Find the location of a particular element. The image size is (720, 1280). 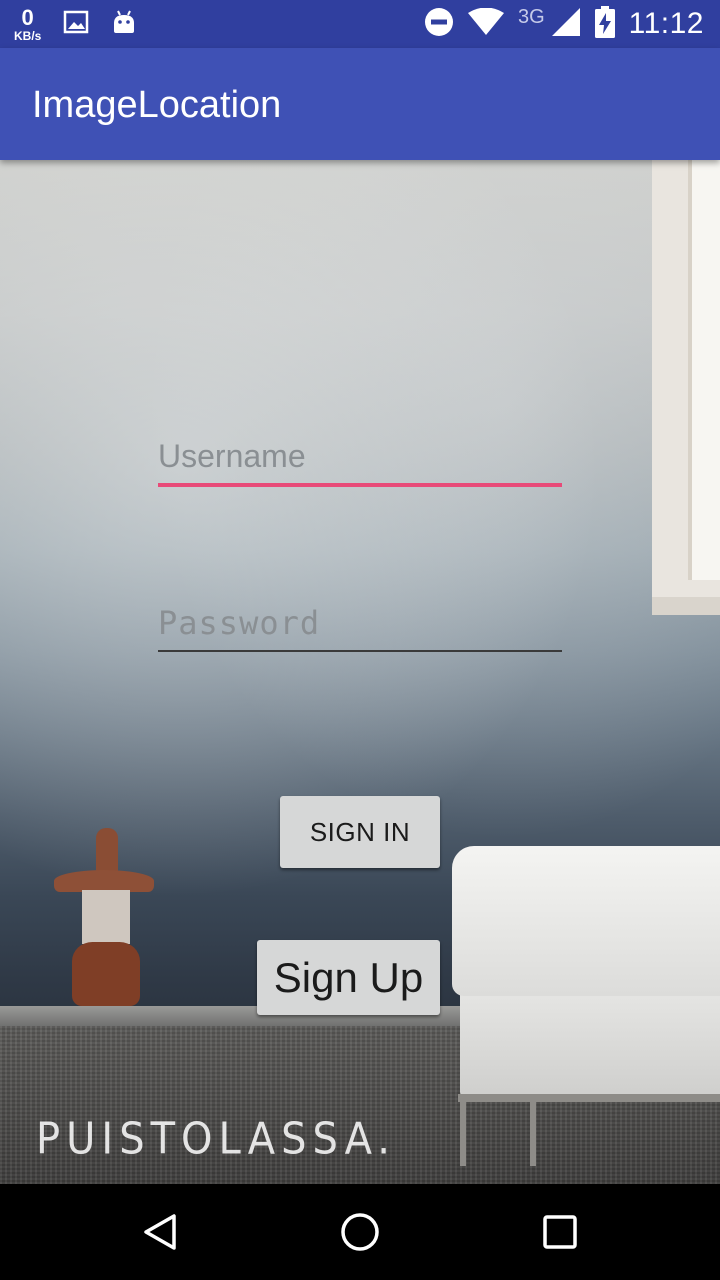

window-pane is located at coordinates (704, 370).